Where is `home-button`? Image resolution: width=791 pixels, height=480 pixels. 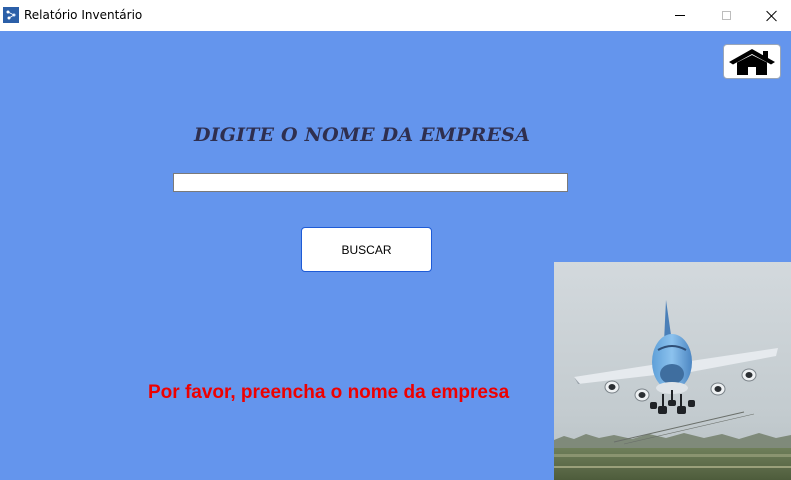
home-button is located at coordinates (752, 61).